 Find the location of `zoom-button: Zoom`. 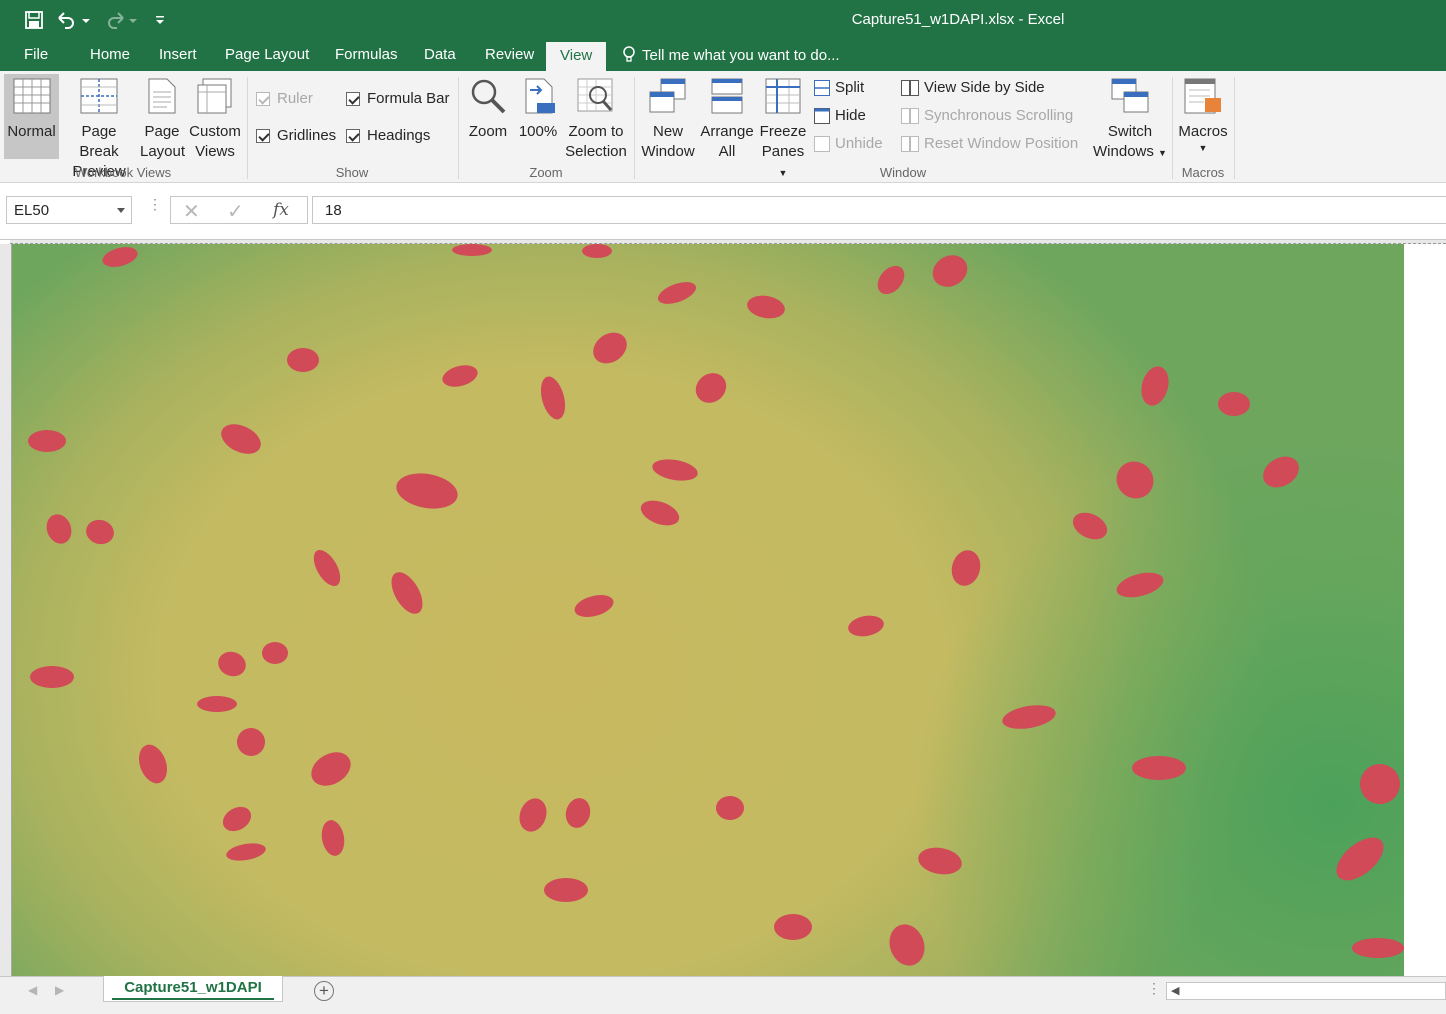

zoom-button: Zoom is located at coordinates (488, 108).